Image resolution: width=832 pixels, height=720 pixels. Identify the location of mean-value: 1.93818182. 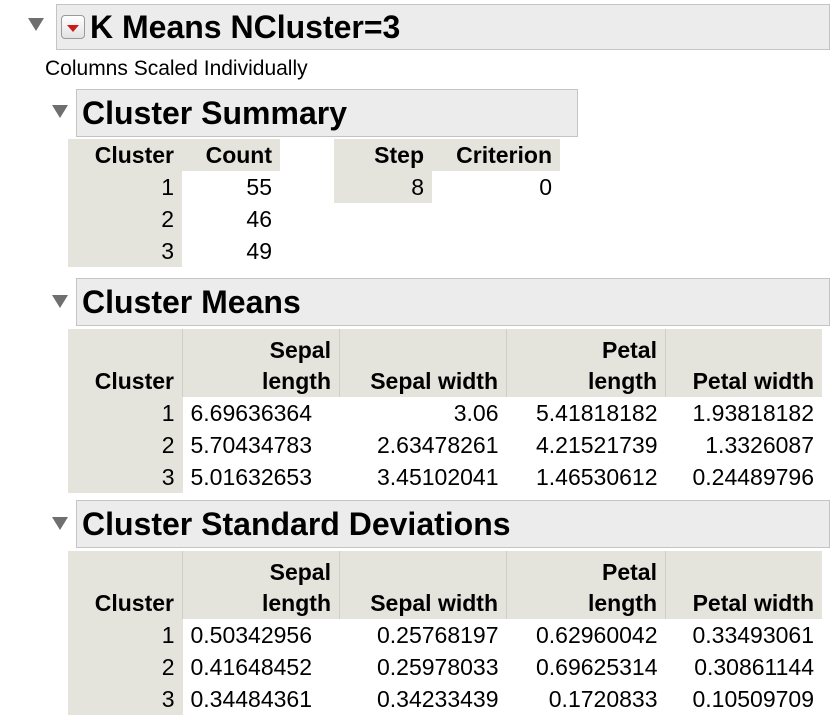
(753, 412).